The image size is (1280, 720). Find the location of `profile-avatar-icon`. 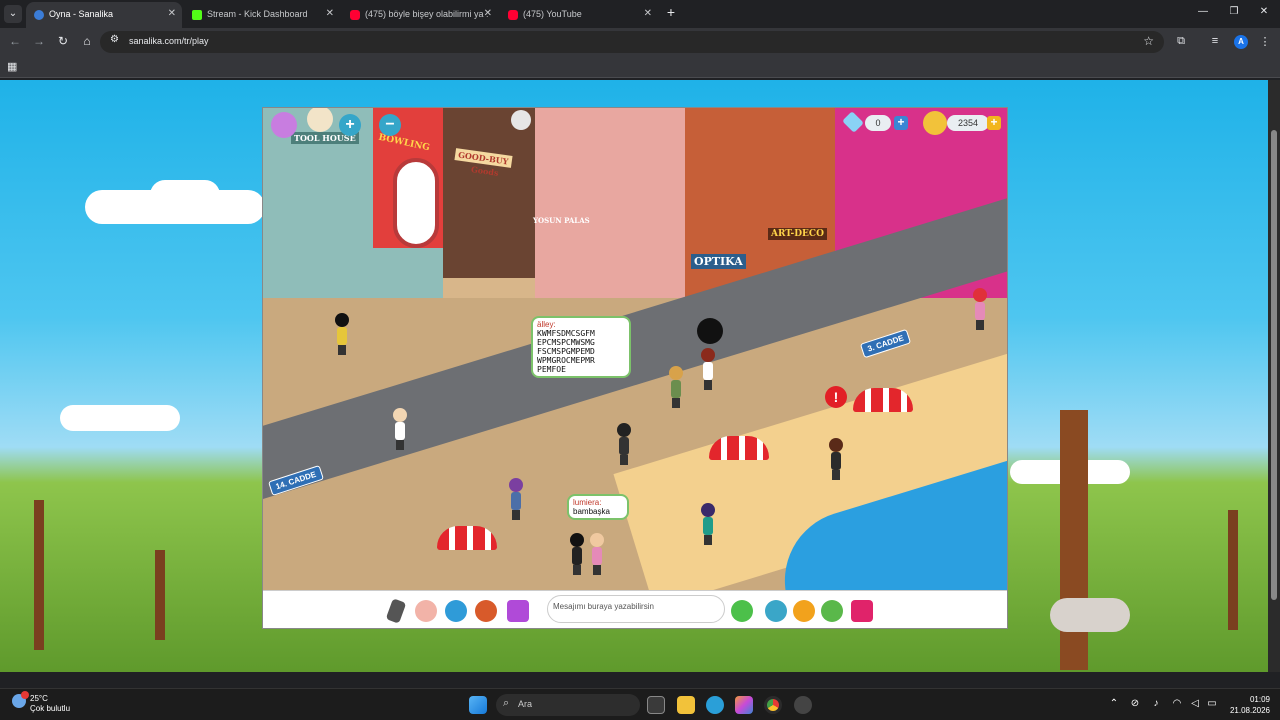

profile-avatar-icon is located at coordinates (284, 125).